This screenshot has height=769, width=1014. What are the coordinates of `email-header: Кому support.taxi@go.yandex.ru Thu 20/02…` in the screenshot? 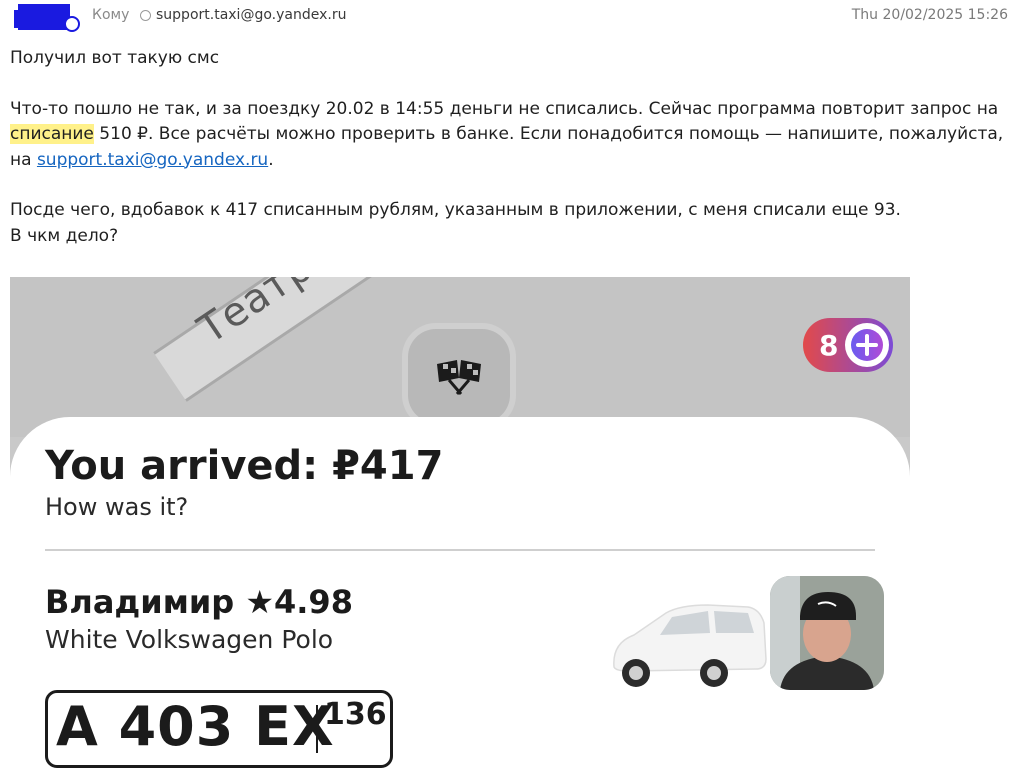 It's located at (507, 17).